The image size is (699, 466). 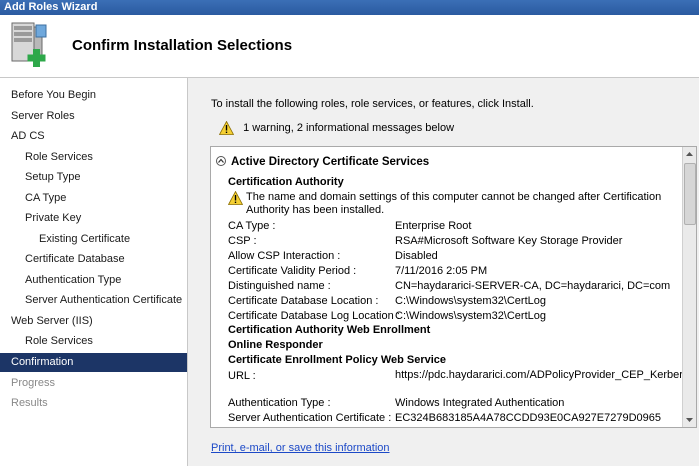 What do you see at coordinates (279, 403) in the screenshot?
I see `detail-key: Authentication Type :` at bounding box center [279, 403].